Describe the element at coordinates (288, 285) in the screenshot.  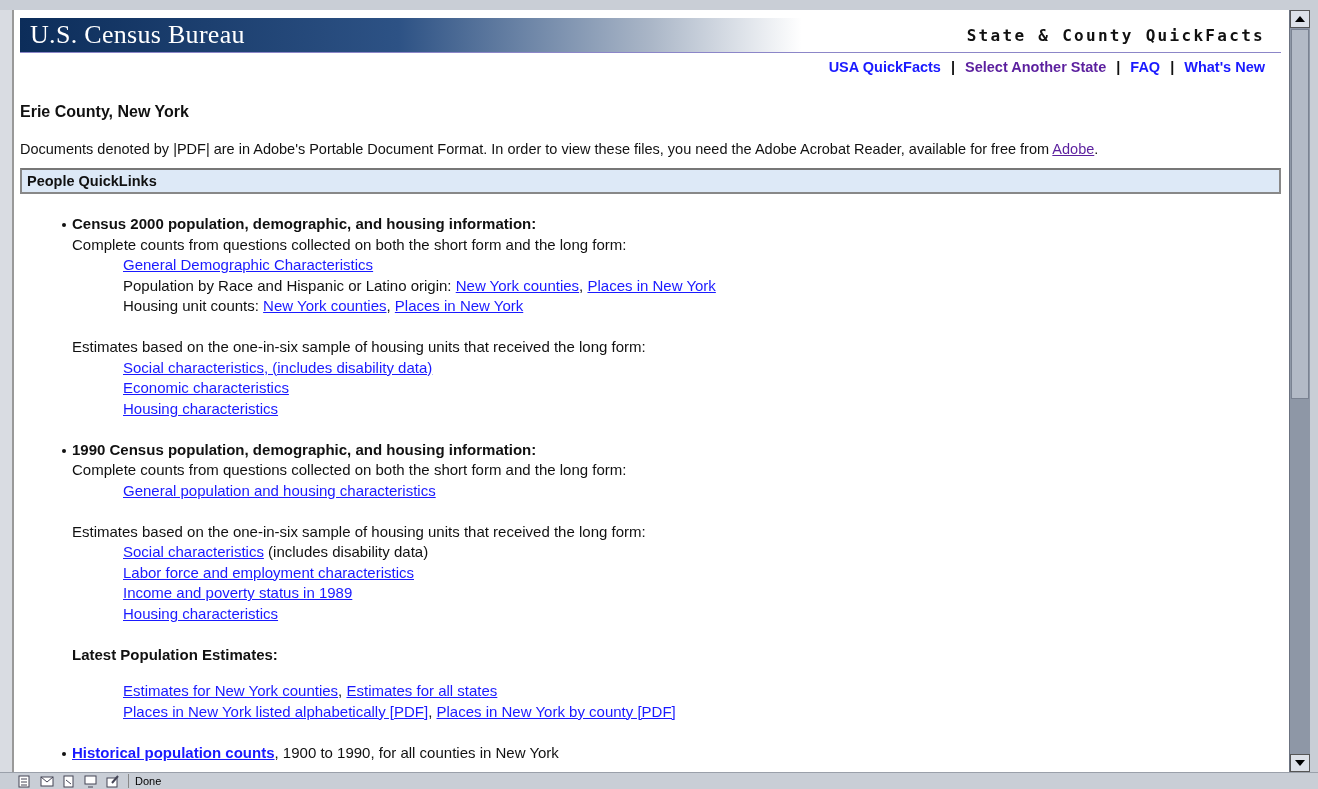
I see `line-text: Population by Race and Hispanic or Latino origin:` at that location.